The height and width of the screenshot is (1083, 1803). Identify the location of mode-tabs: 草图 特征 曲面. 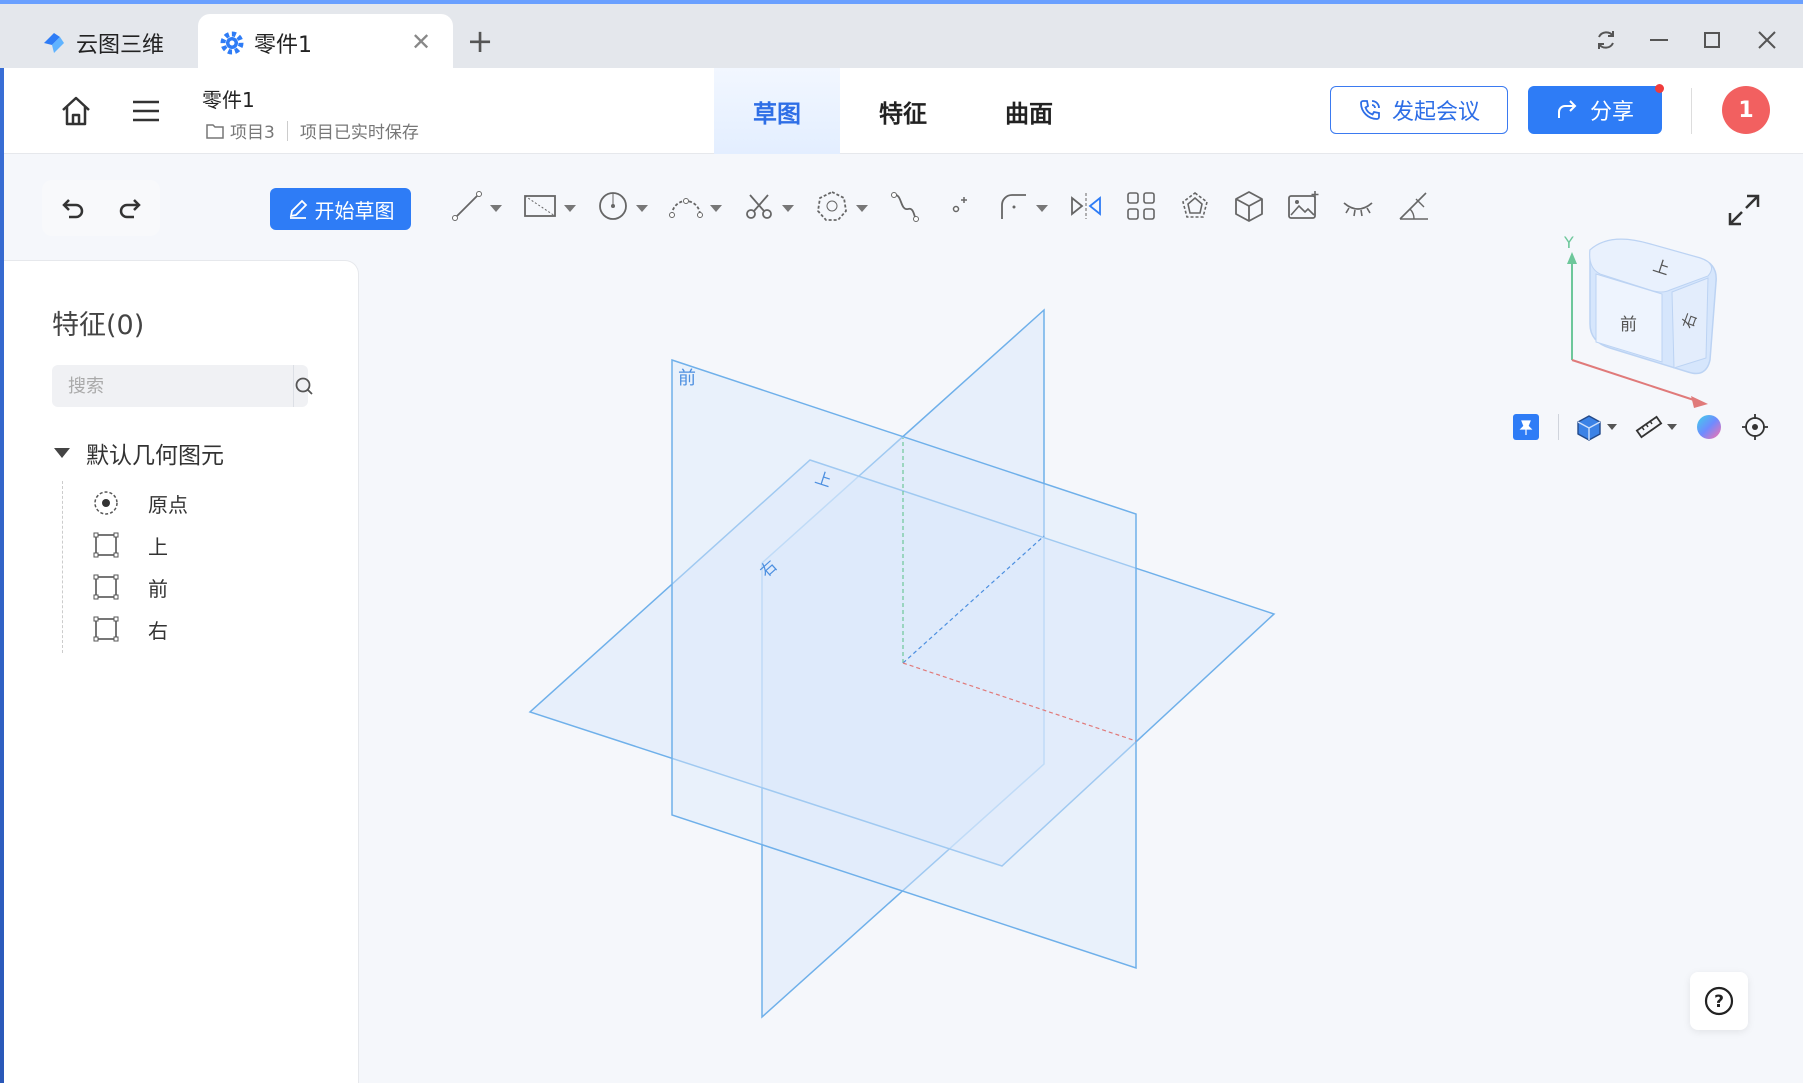
(903, 111).